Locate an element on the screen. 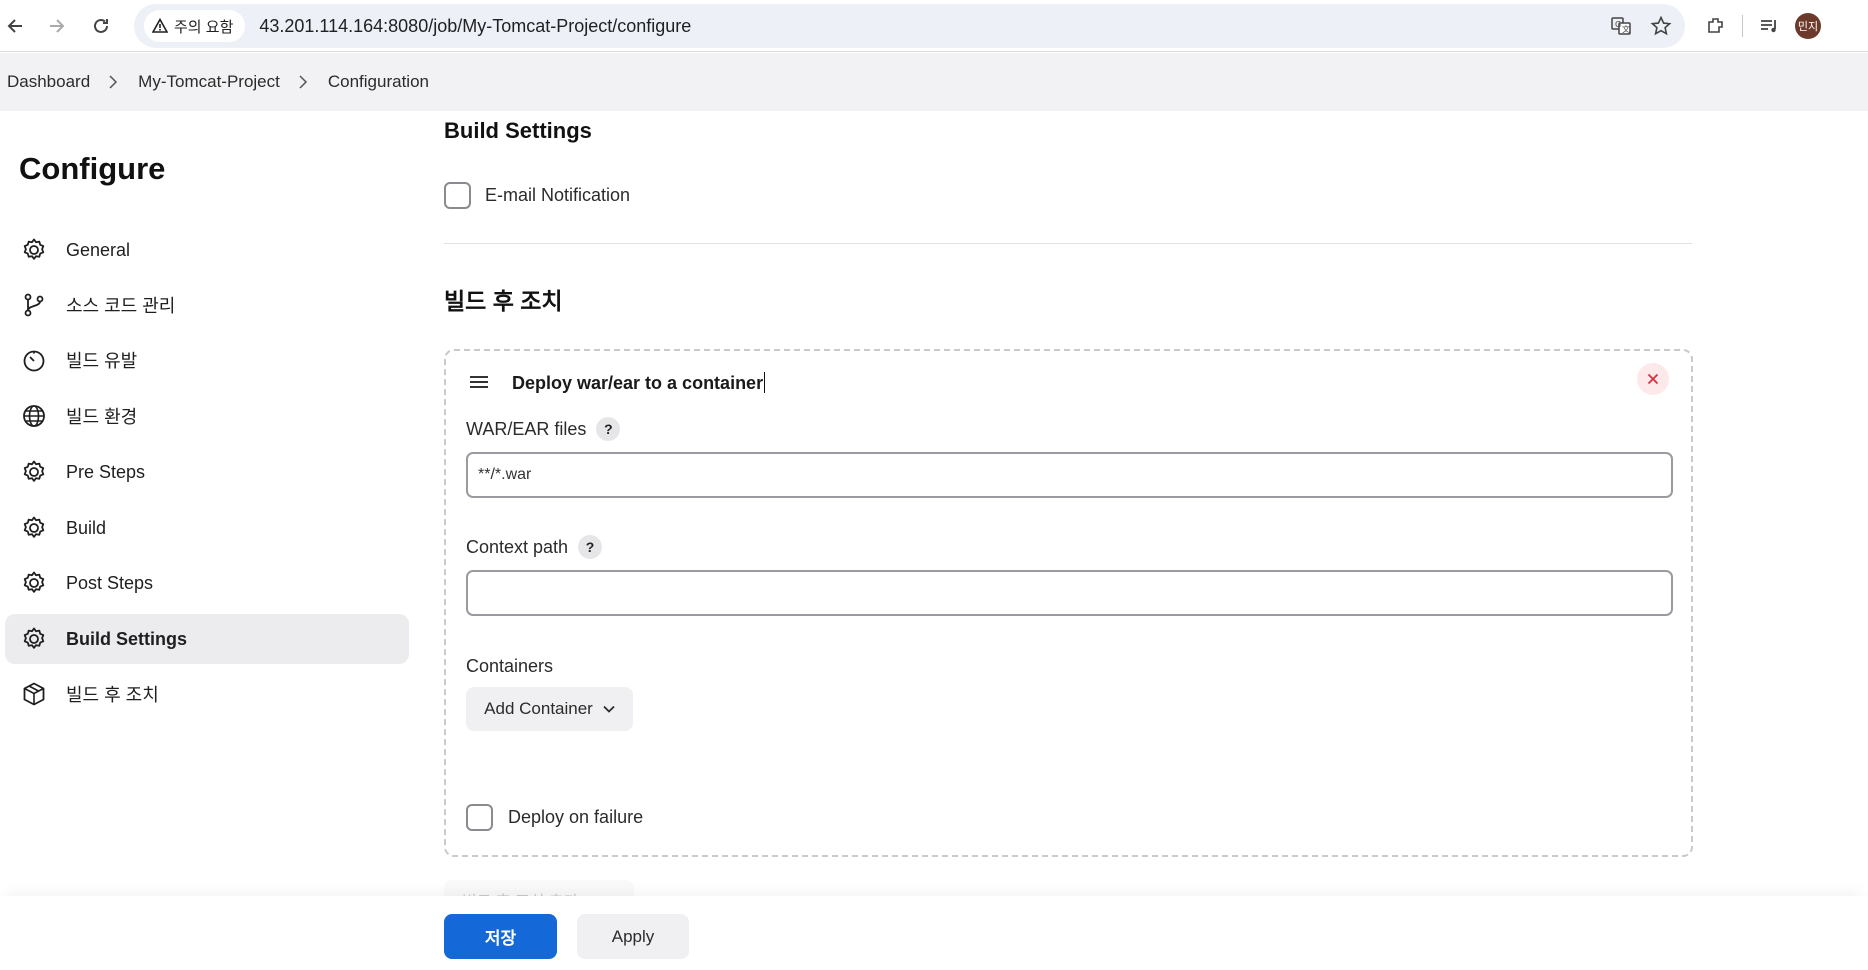 The width and height of the screenshot is (1868, 970). sidebar-item-label: Build is located at coordinates (86, 527).